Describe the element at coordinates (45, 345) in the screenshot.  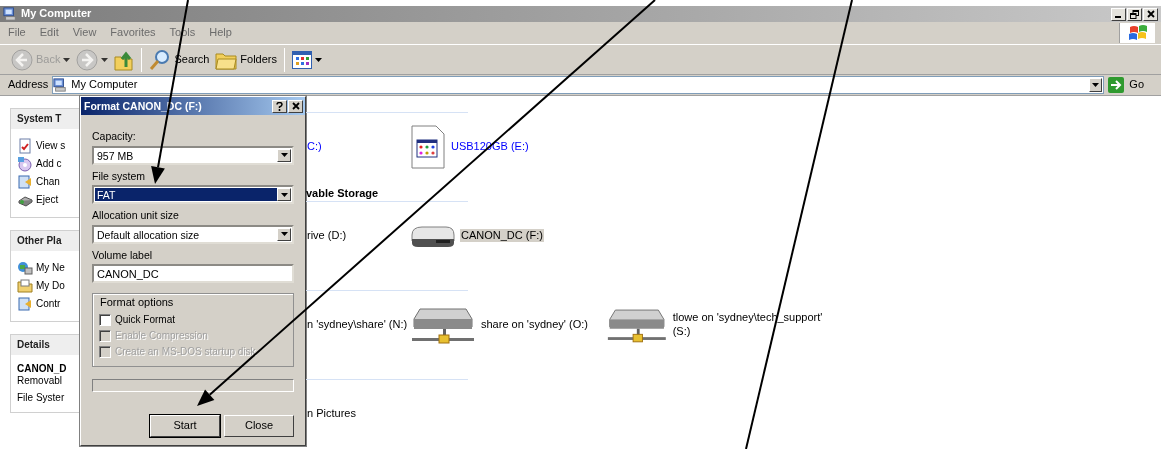
I see `panel-title: Details` at that location.